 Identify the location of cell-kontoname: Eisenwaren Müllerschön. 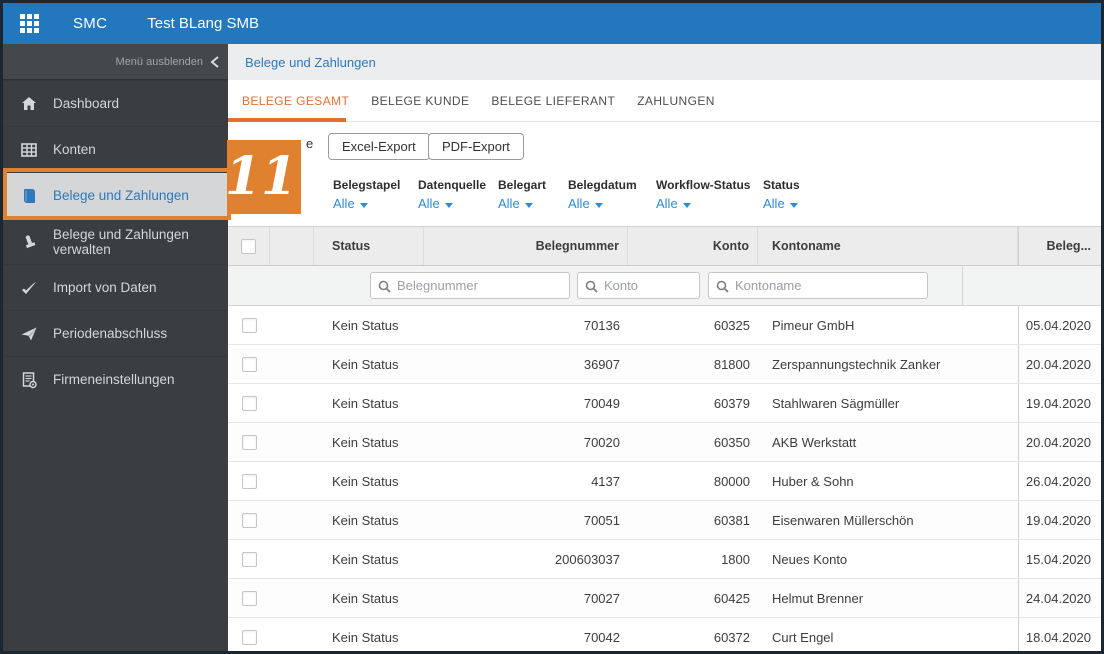
(843, 520).